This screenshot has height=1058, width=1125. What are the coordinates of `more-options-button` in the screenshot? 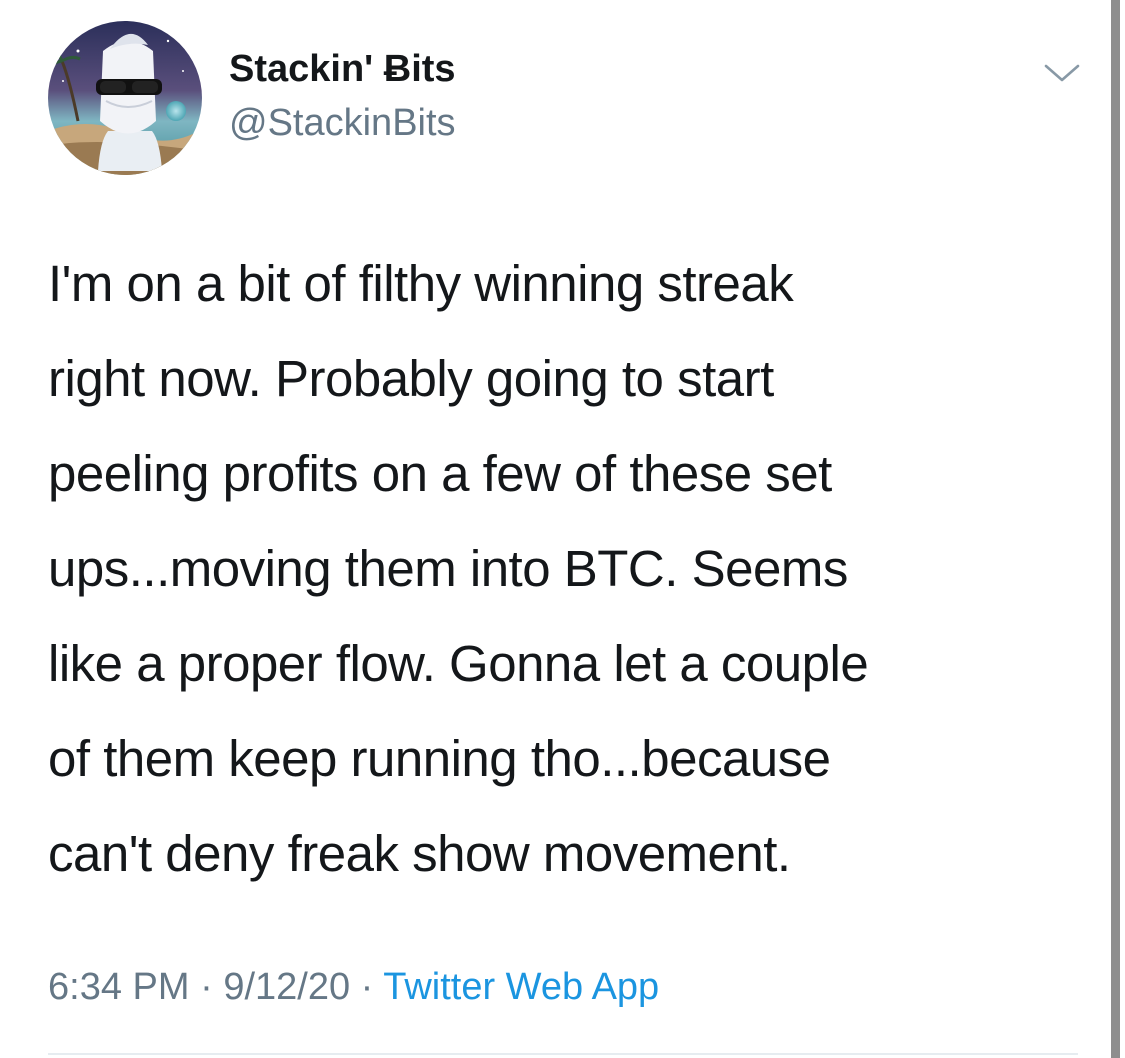 It's located at (1062, 73).